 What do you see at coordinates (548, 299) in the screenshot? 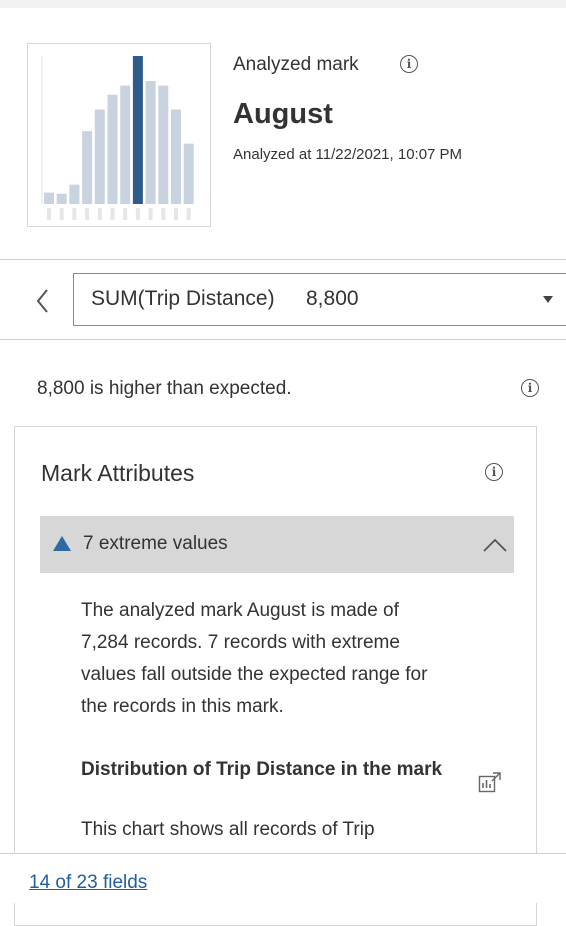
I see `caret-down-icon` at bounding box center [548, 299].